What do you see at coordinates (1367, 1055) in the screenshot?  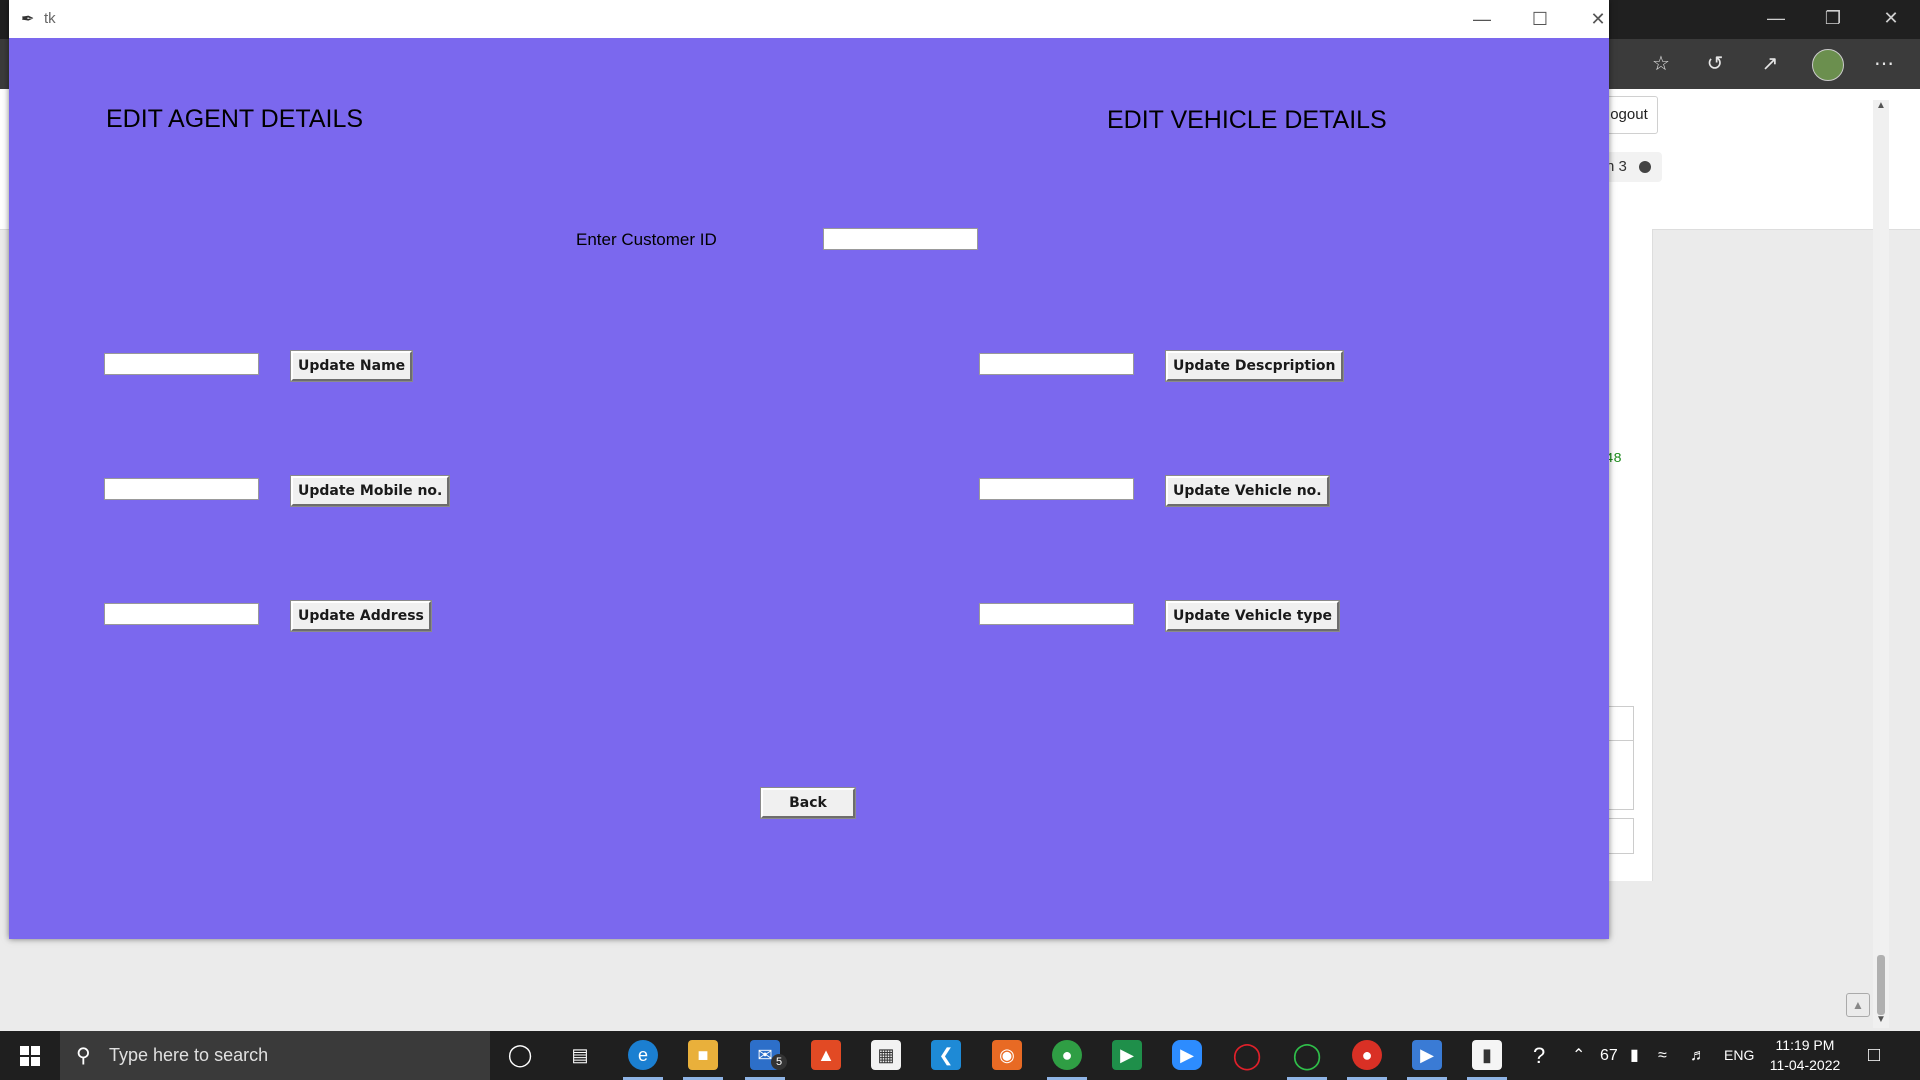 I see `chrome-profile-icon: ●` at bounding box center [1367, 1055].